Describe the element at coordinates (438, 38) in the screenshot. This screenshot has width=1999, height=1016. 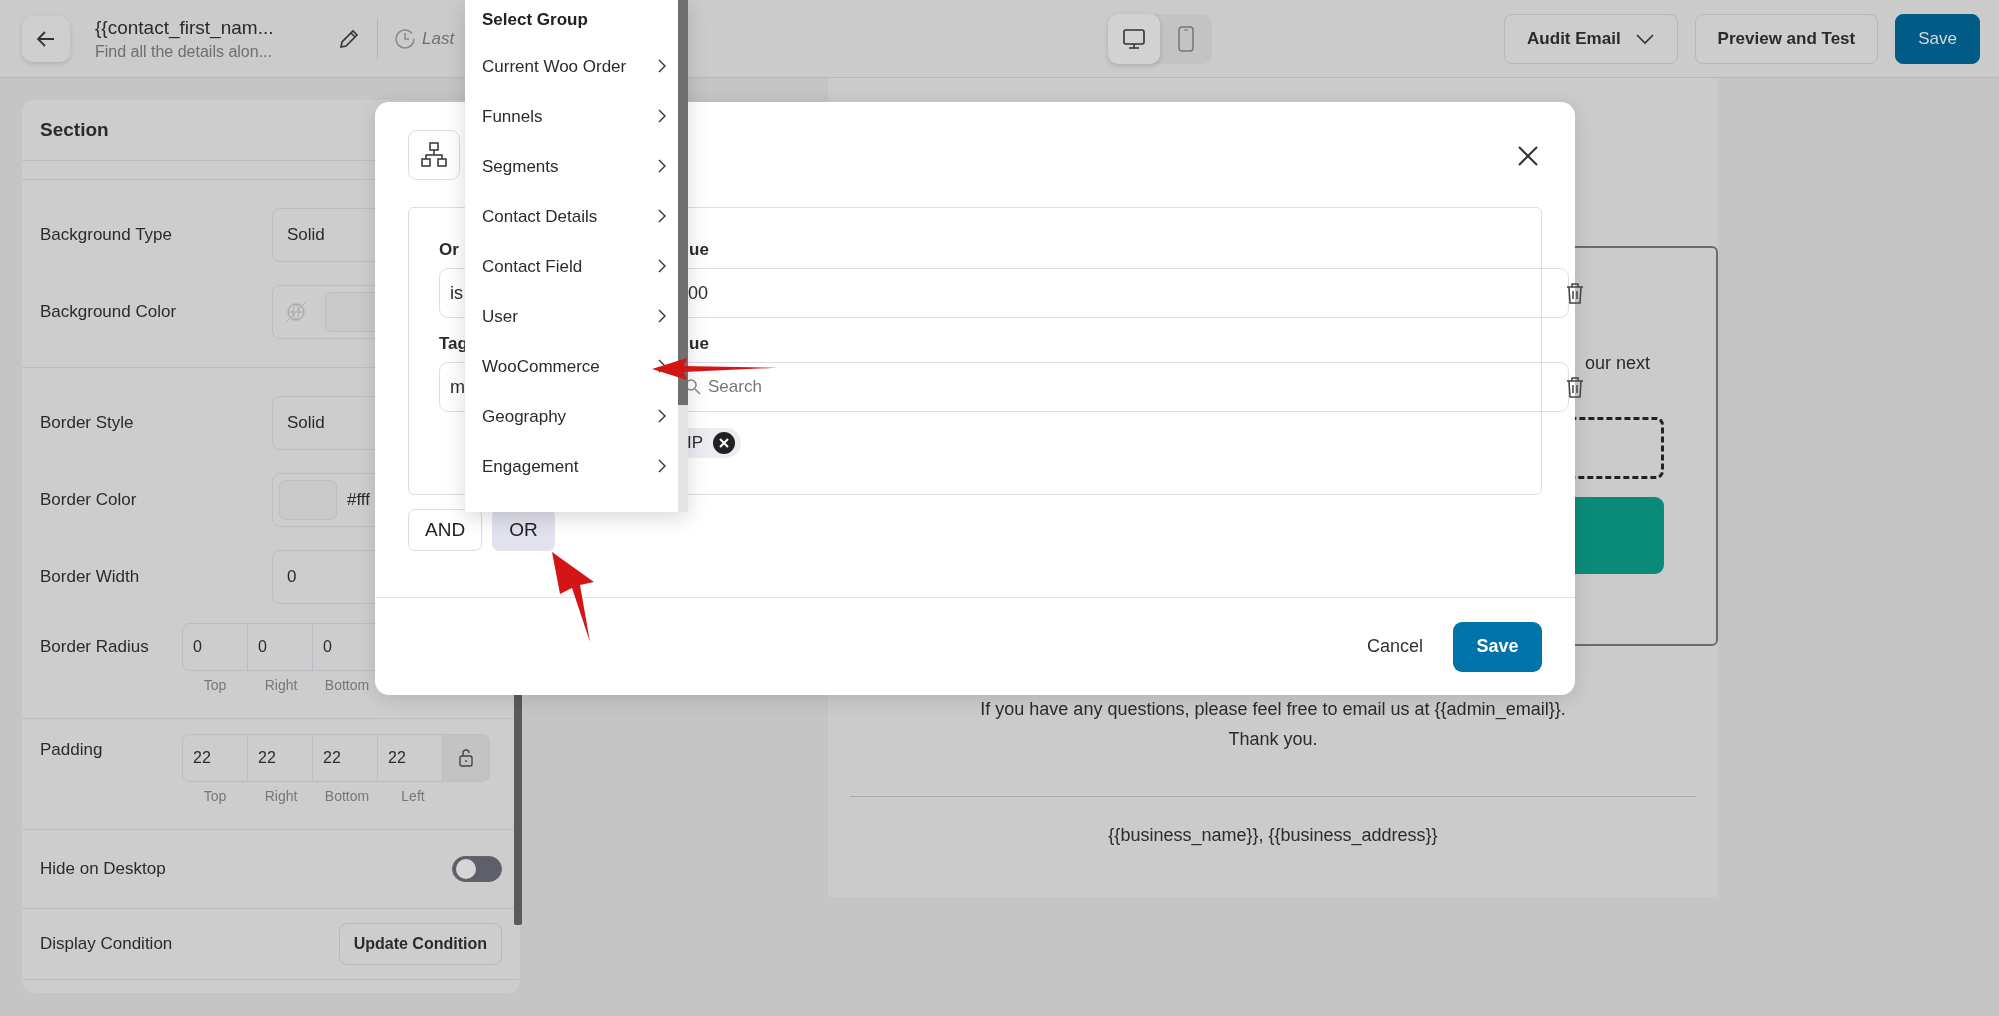
I see `last-saved-text: Last` at that location.